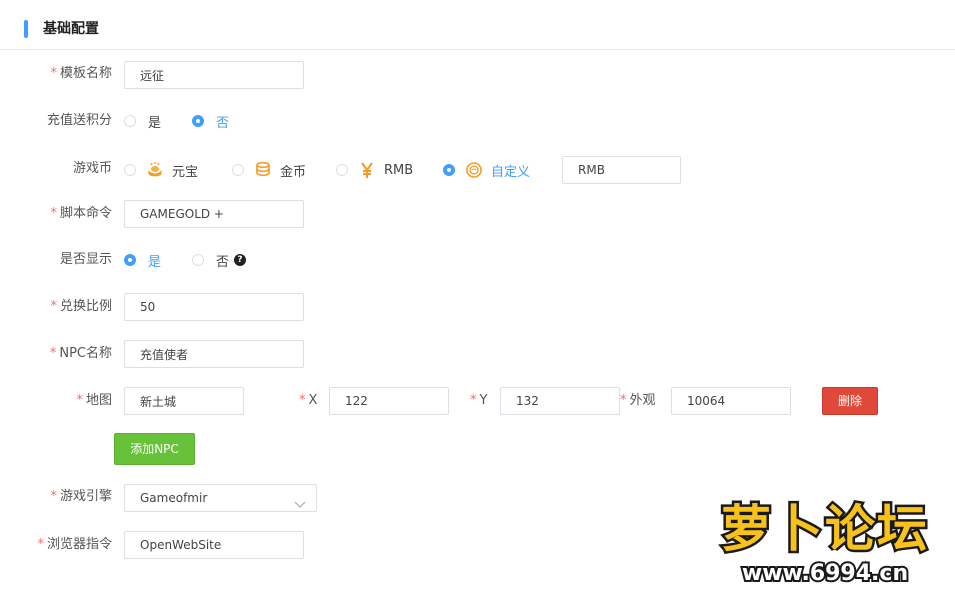 This screenshot has height=590, width=955. Describe the element at coordinates (825, 573) in the screenshot. I see `watermark-url: www.6994.cn` at that location.